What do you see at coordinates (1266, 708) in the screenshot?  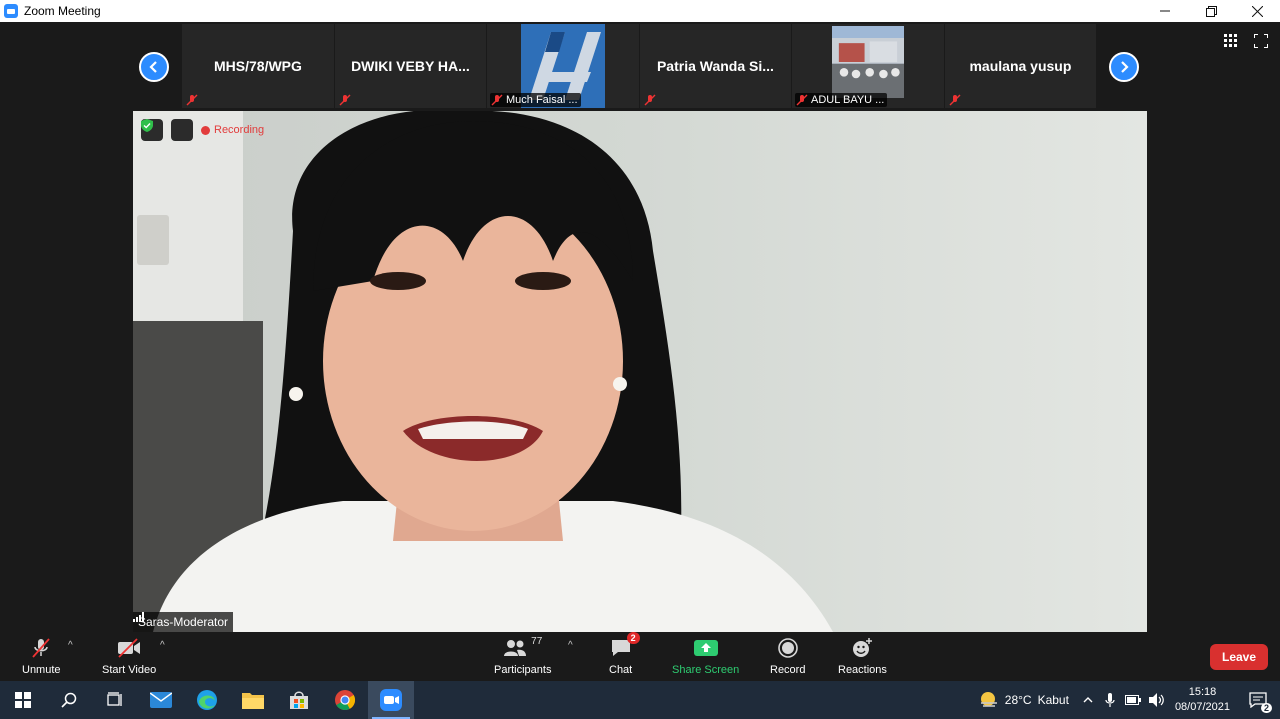 I see `notifications-count-badge: 2` at bounding box center [1266, 708].